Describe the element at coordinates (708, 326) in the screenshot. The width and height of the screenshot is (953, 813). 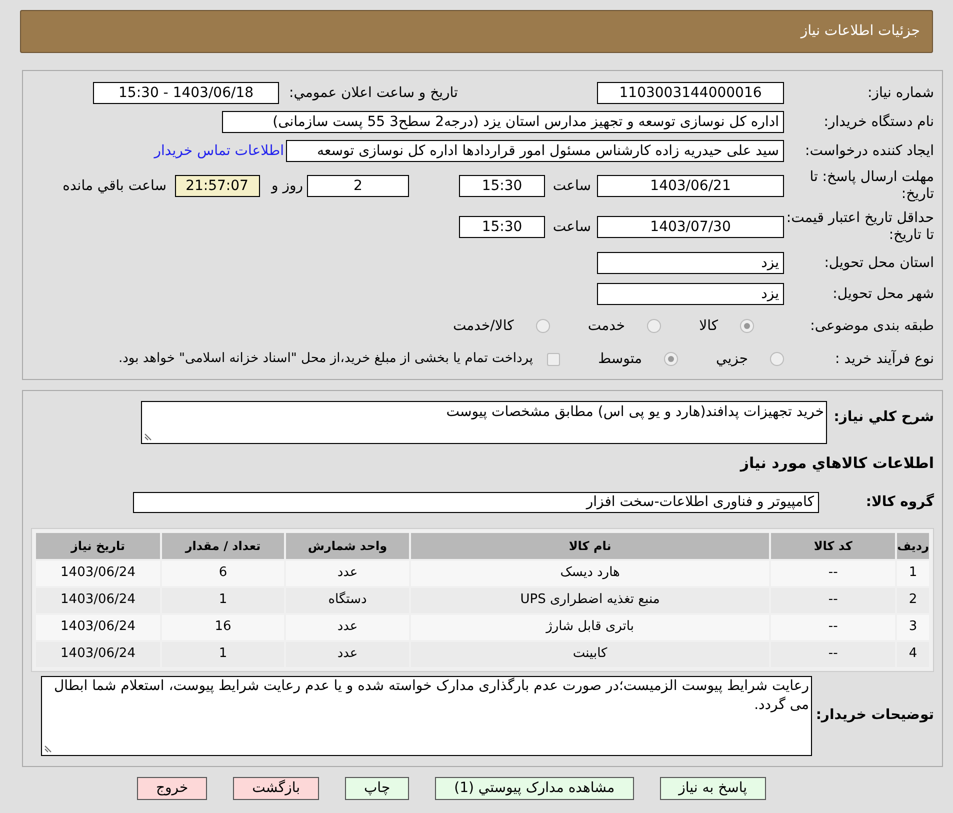
I see `radio-label: کالا` at that location.